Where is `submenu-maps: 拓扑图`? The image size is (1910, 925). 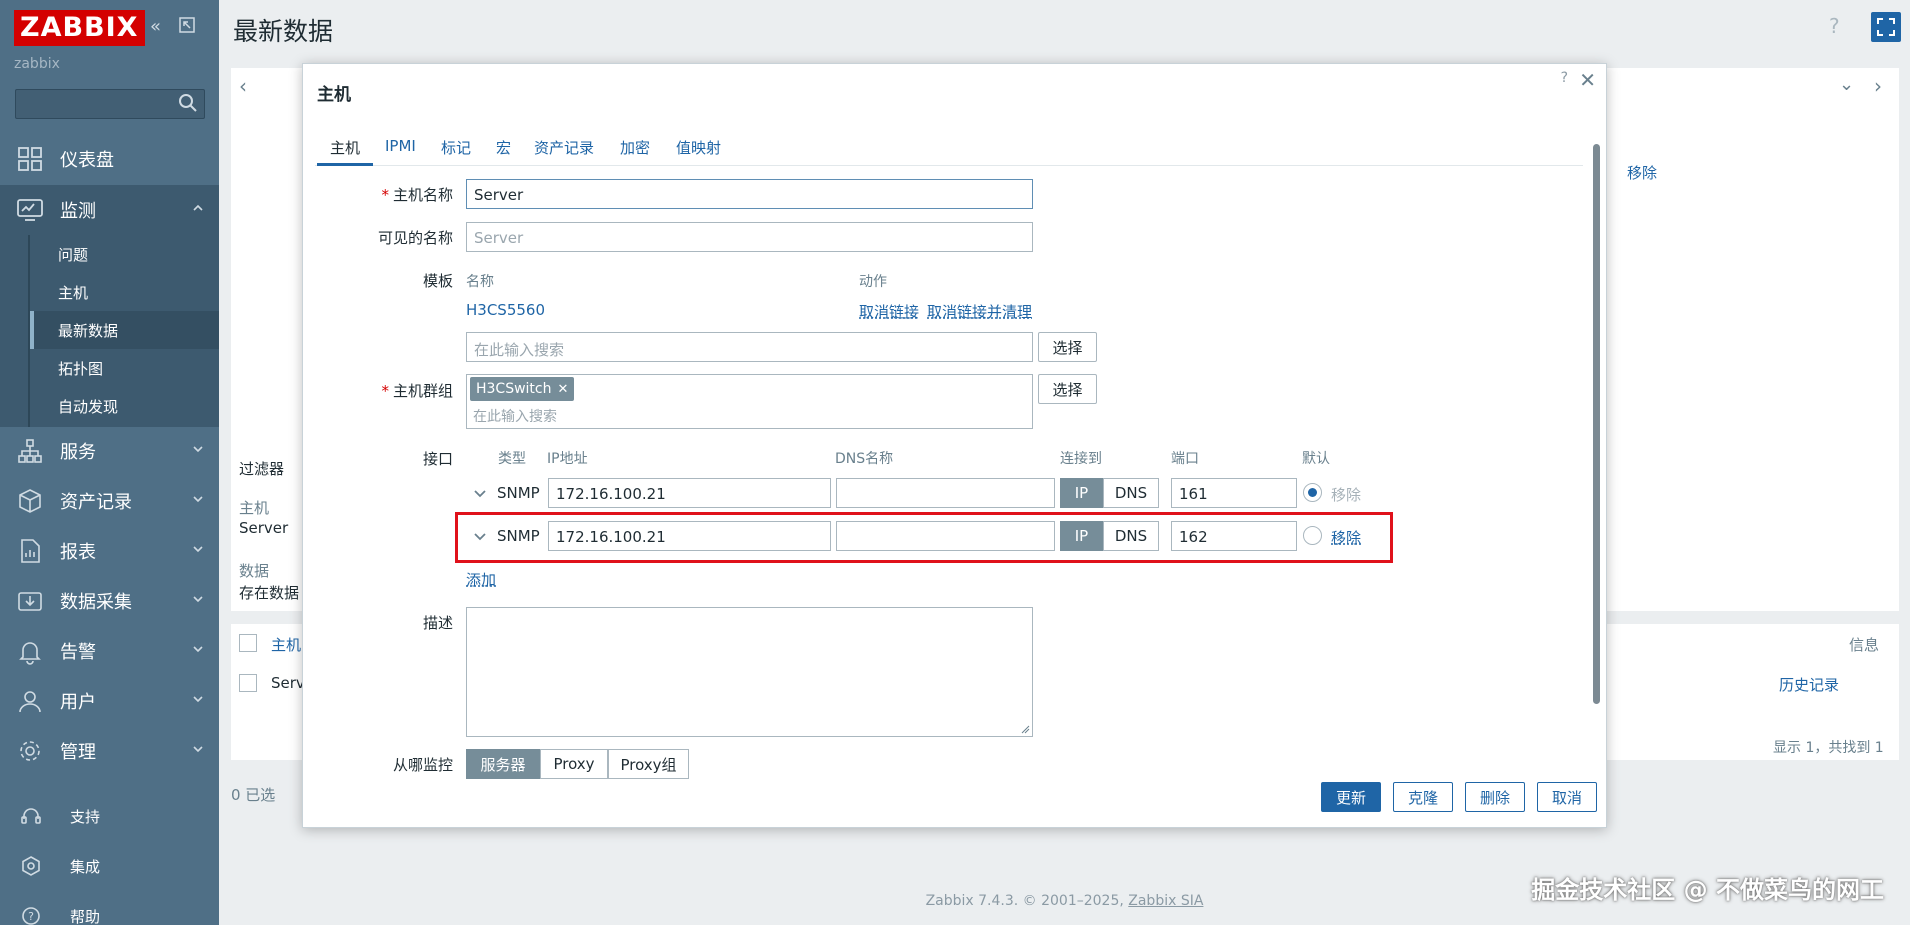
submenu-maps: 拓扑图 is located at coordinates (124, 368).